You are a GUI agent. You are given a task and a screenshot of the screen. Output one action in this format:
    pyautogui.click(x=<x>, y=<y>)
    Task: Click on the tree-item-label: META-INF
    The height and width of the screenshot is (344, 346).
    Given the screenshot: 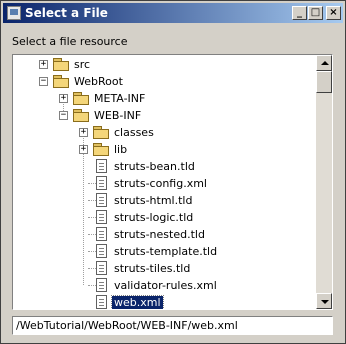 What is the action you would take?
    pyautogui.click(x=120, y=98)
    